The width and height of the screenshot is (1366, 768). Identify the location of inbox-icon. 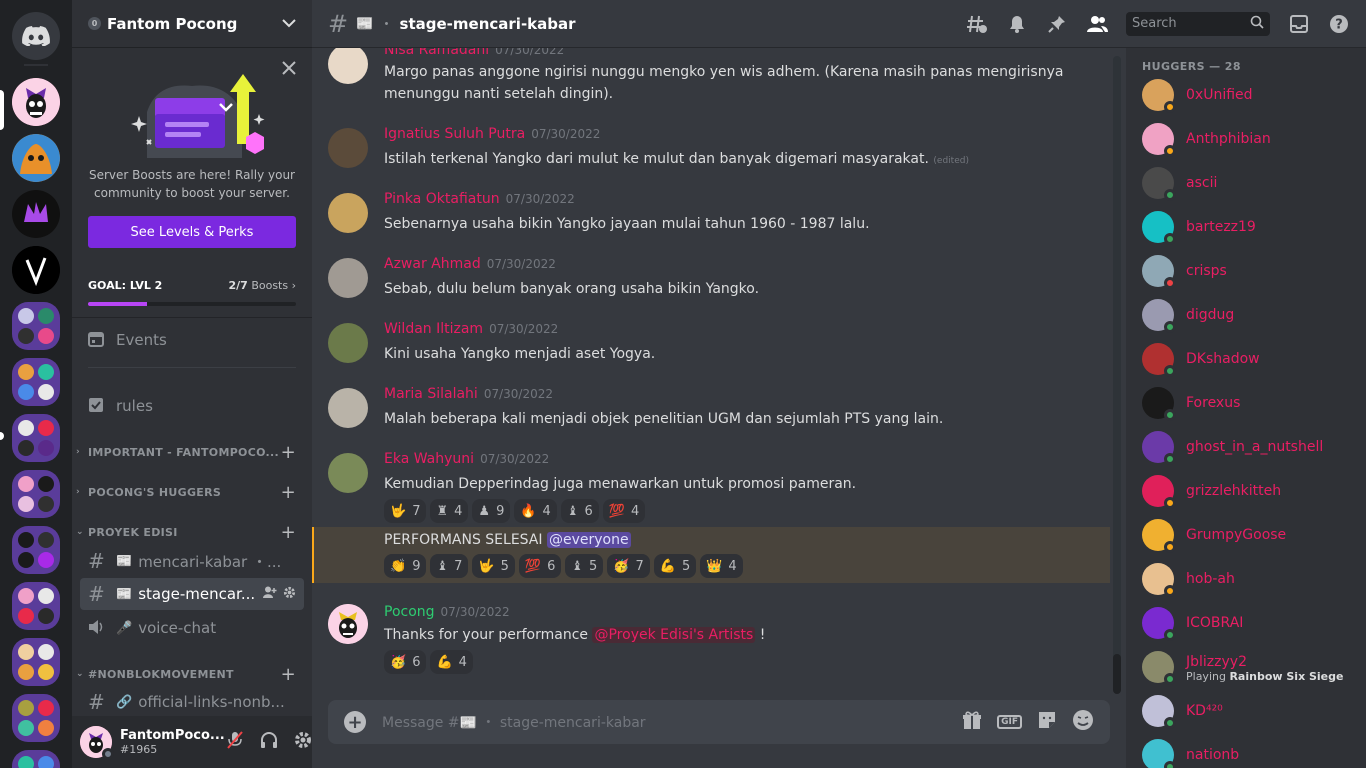
(1299, 24).